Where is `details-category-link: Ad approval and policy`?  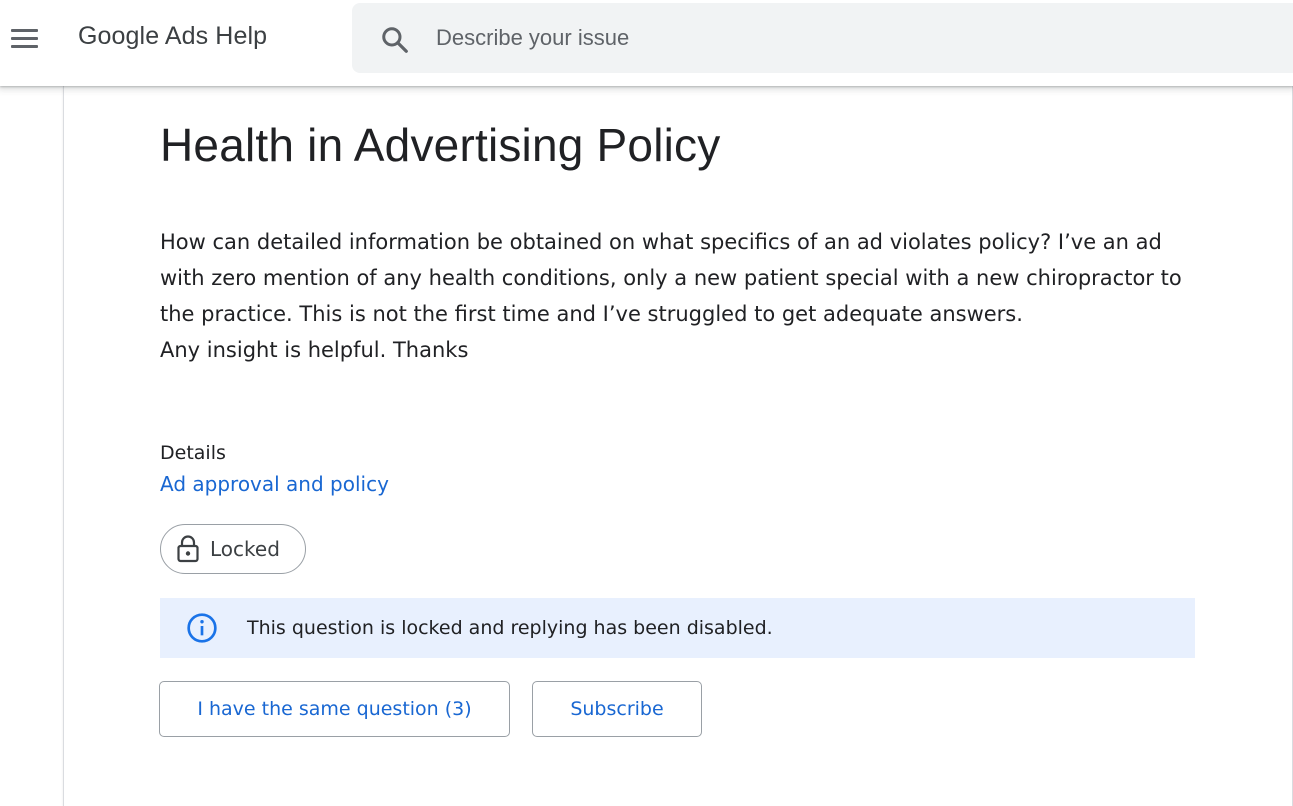 details-category-link: Ad approval and policy is located at coordinates (274, 484).